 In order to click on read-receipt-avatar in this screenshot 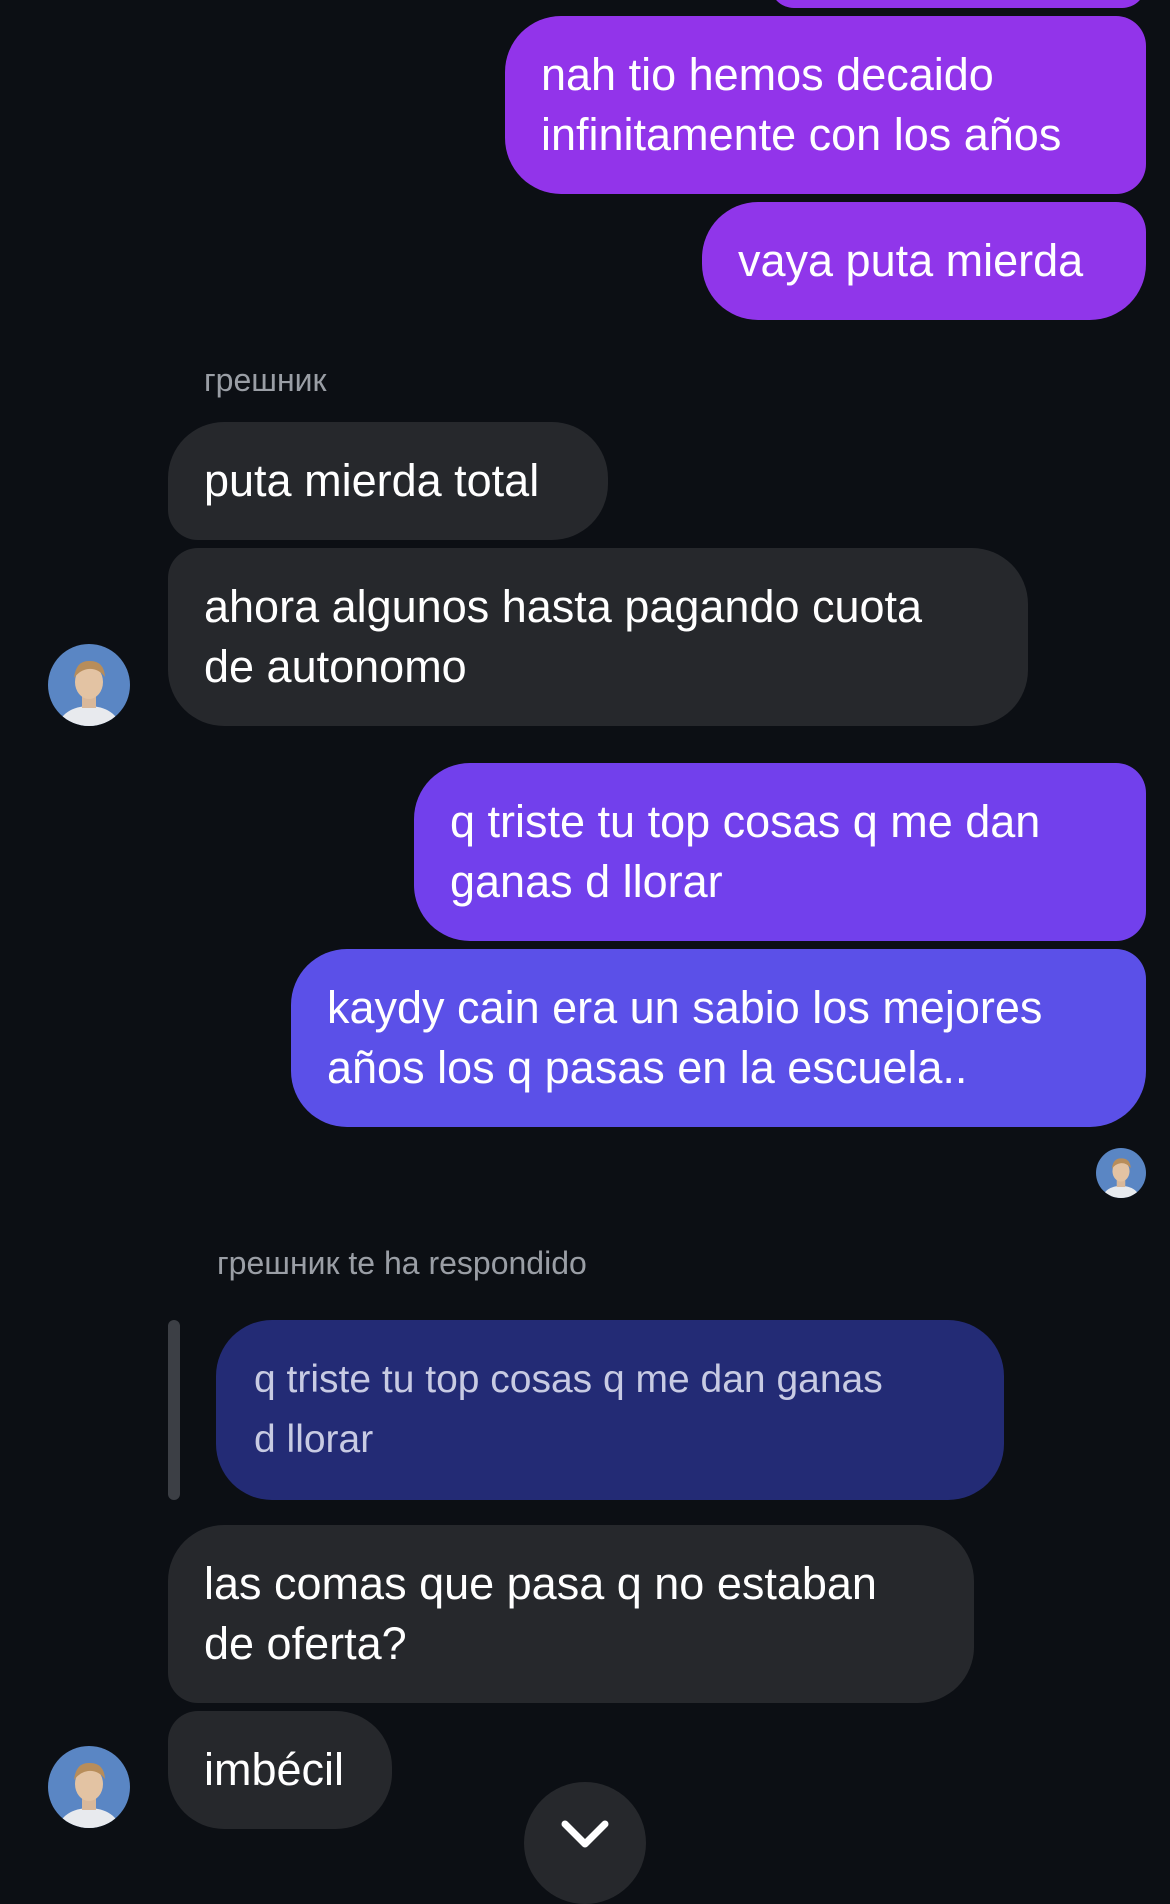, I will do `click(1121, 1173)`.